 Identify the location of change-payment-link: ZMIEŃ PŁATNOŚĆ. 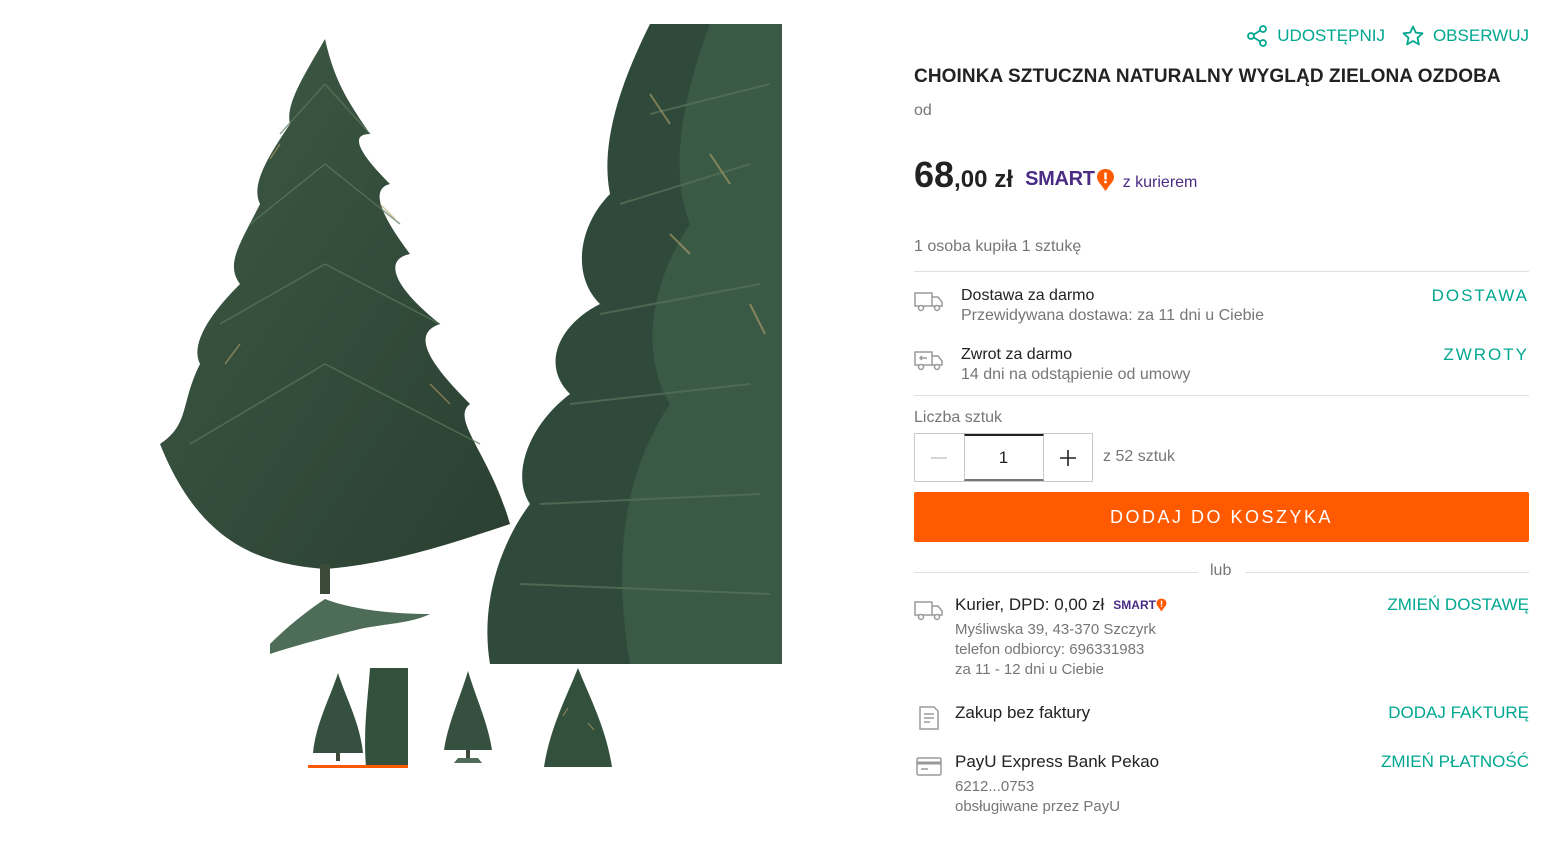
(1455, 762).